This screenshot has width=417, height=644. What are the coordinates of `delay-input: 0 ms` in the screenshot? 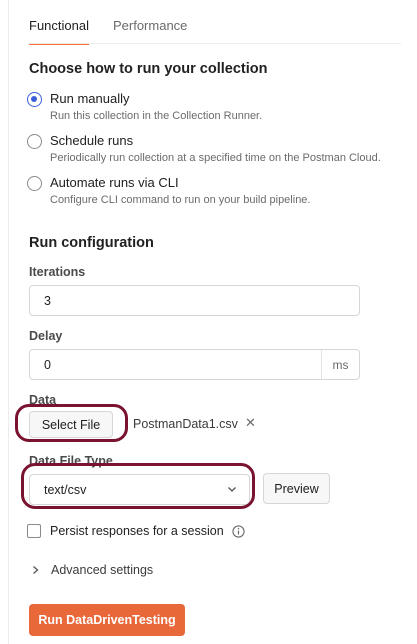 It's located at (194, 364).